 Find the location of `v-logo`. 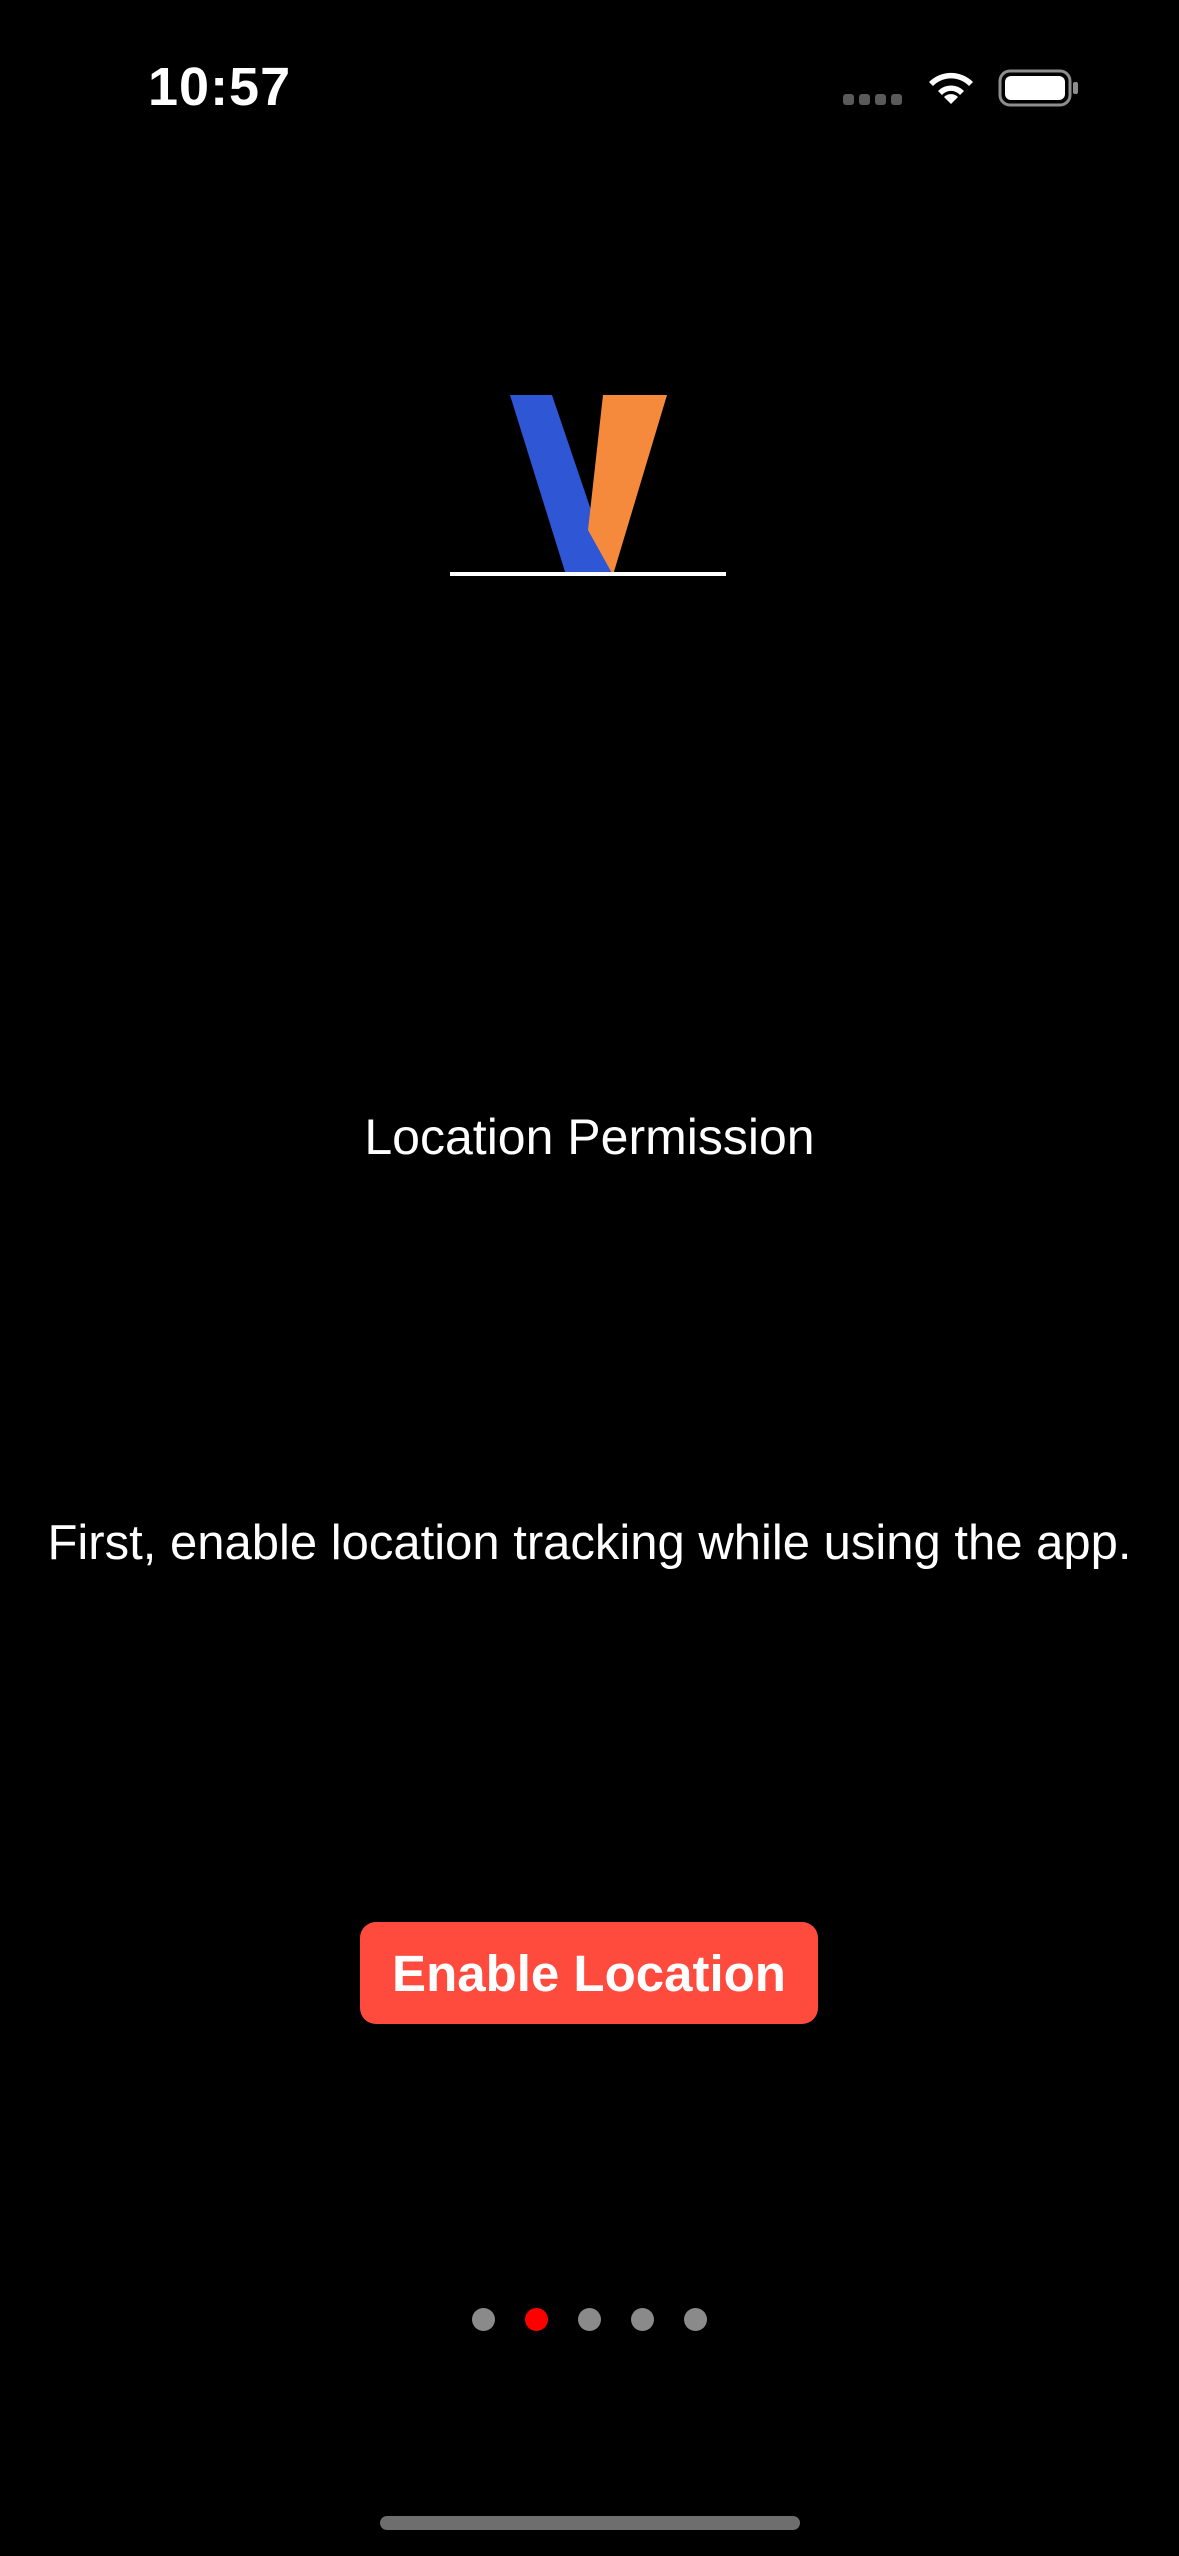

v-logo is located at coordinates (588, 485).